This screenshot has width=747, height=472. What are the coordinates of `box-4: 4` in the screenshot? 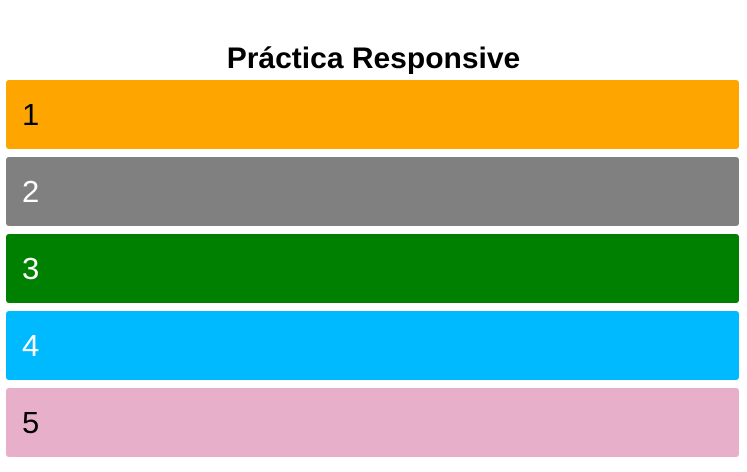 It's located at (372, 345).